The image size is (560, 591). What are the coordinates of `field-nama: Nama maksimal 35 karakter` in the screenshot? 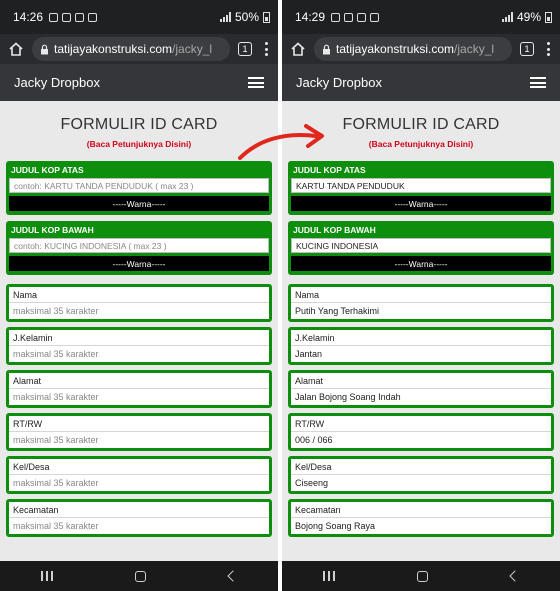 It's located at (139, 303).